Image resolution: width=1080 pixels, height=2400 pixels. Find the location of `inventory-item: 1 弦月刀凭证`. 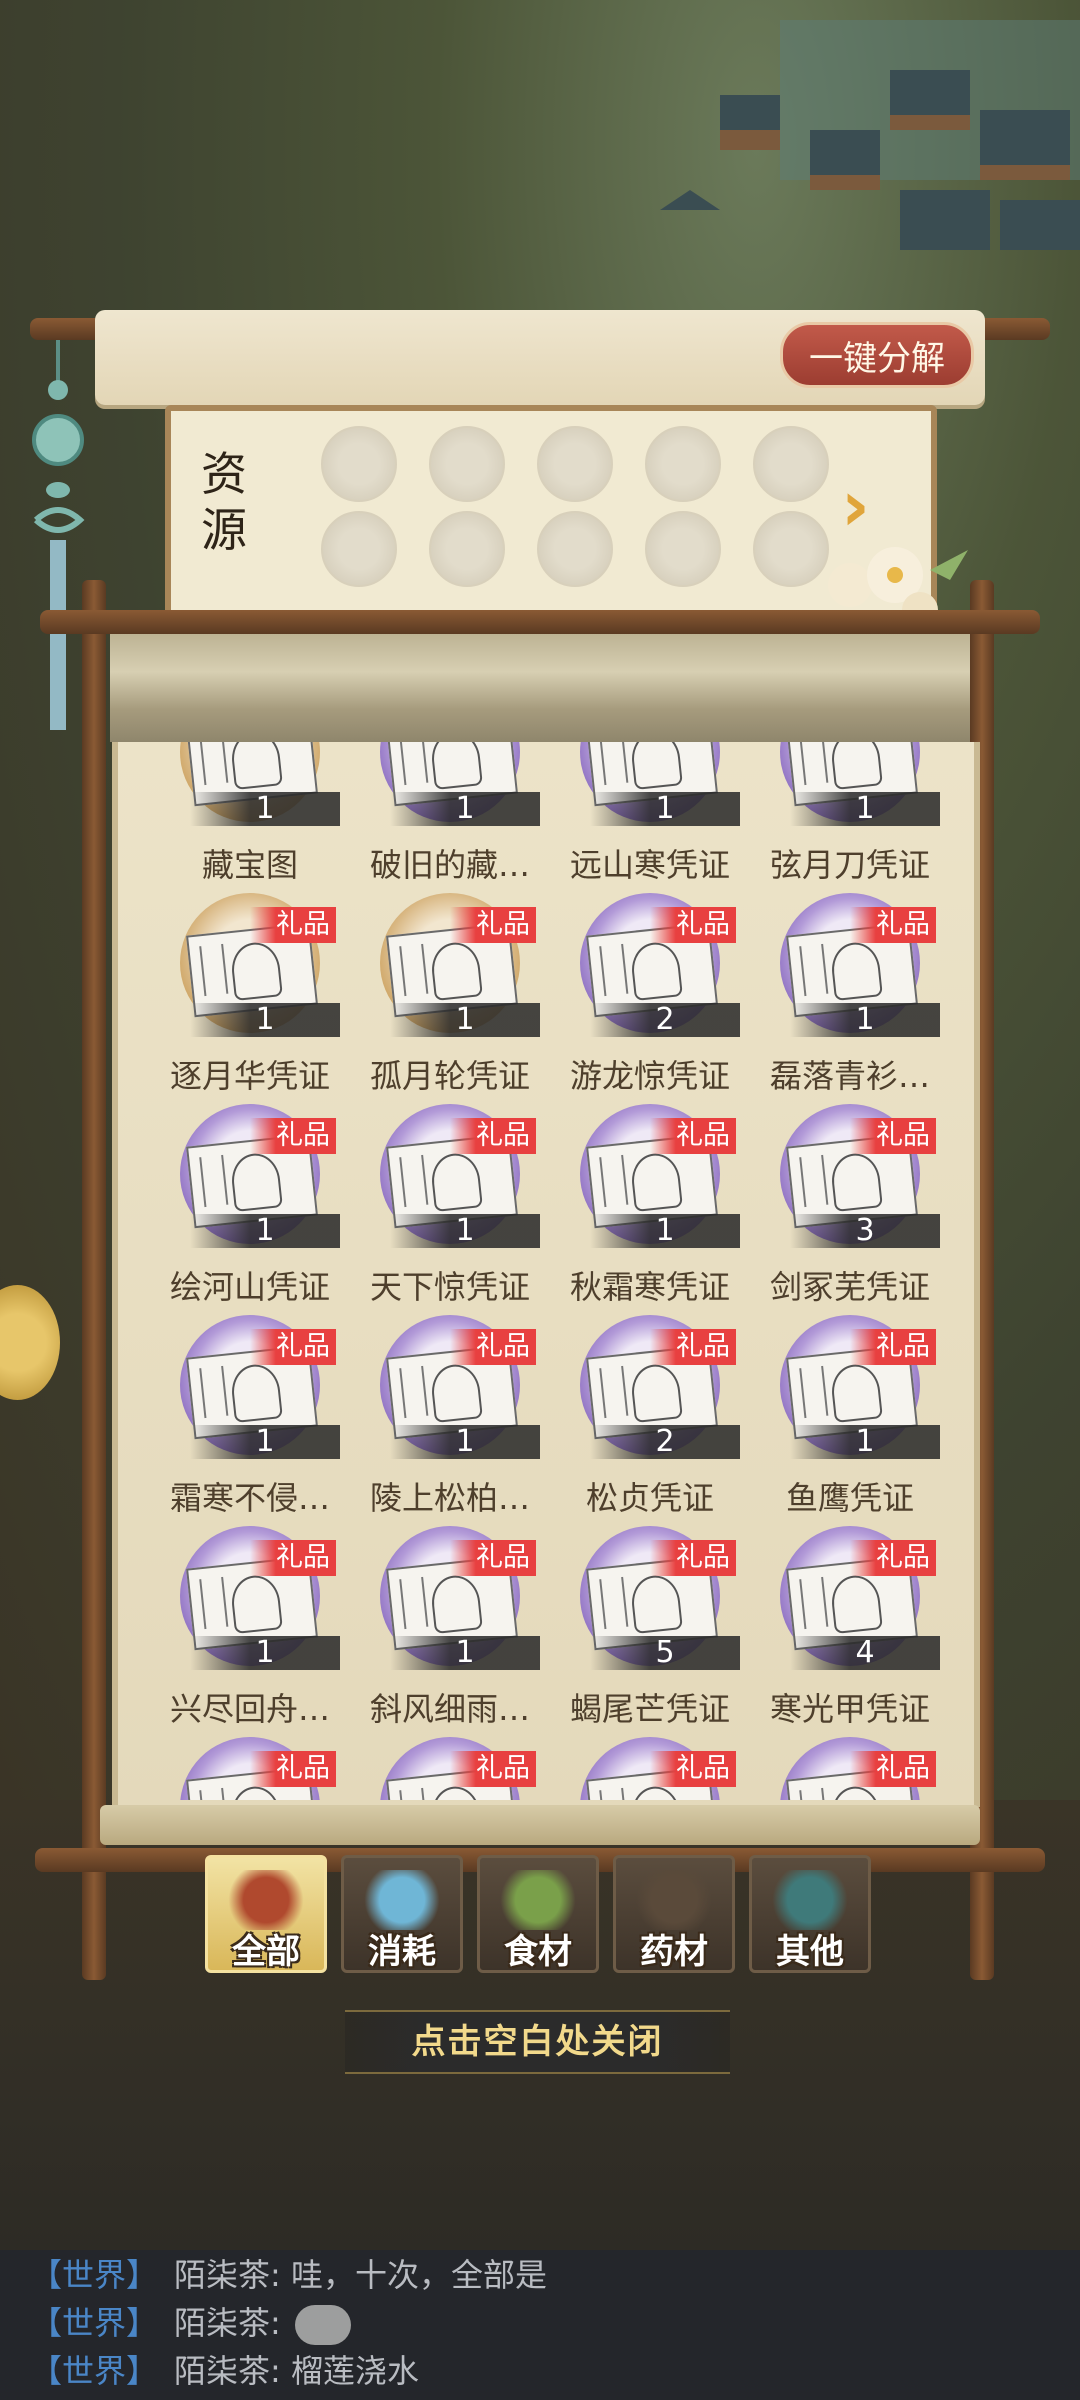

inventory-item: 1 弦月刀凭证 is located at coordinates (850, 817).